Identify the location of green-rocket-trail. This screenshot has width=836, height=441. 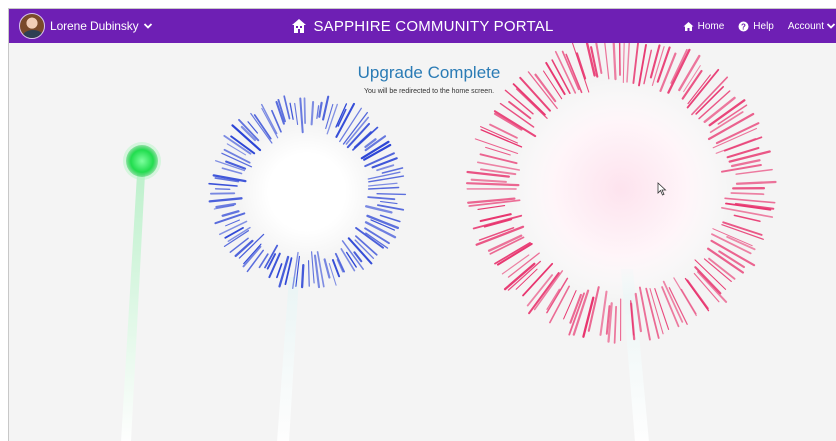
(133, 307).